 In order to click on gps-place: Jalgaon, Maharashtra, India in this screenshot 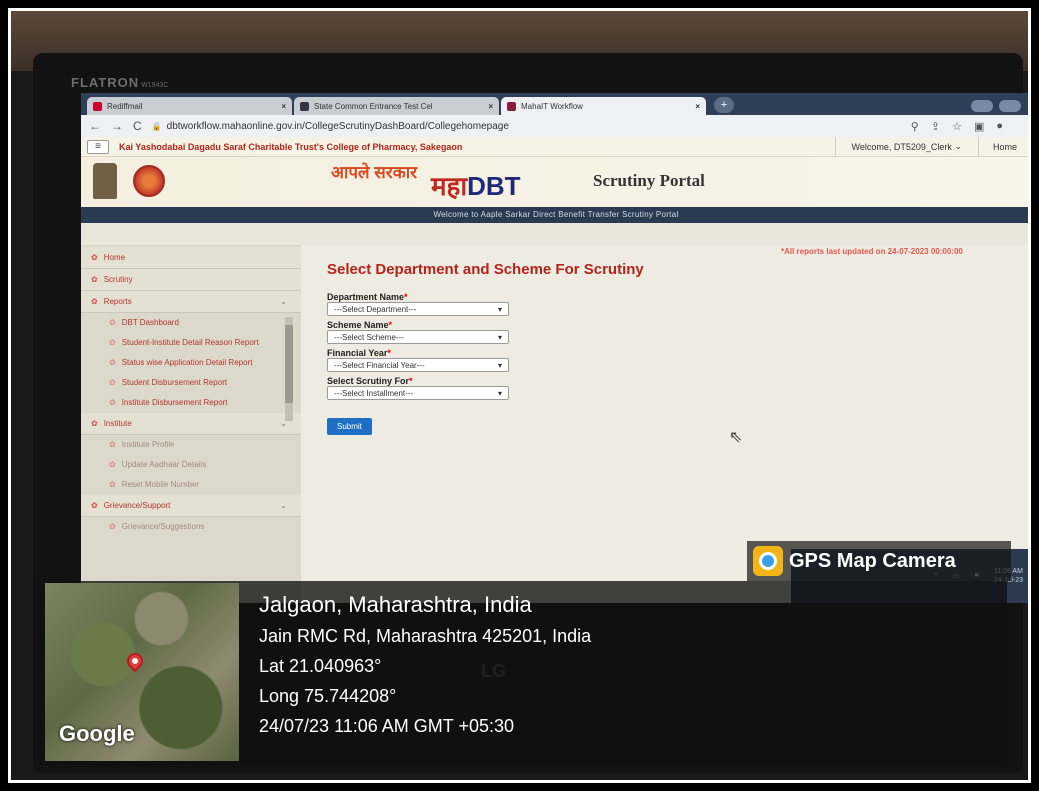, I will do `click(395, 604)`.